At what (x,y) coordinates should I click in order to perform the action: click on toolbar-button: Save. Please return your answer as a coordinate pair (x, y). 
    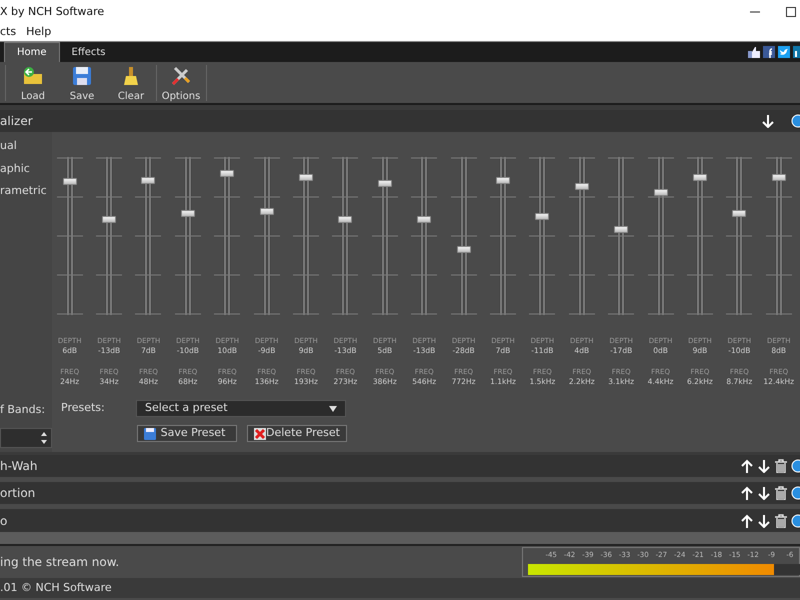
    Looking at the image, I should click on (82, 83).